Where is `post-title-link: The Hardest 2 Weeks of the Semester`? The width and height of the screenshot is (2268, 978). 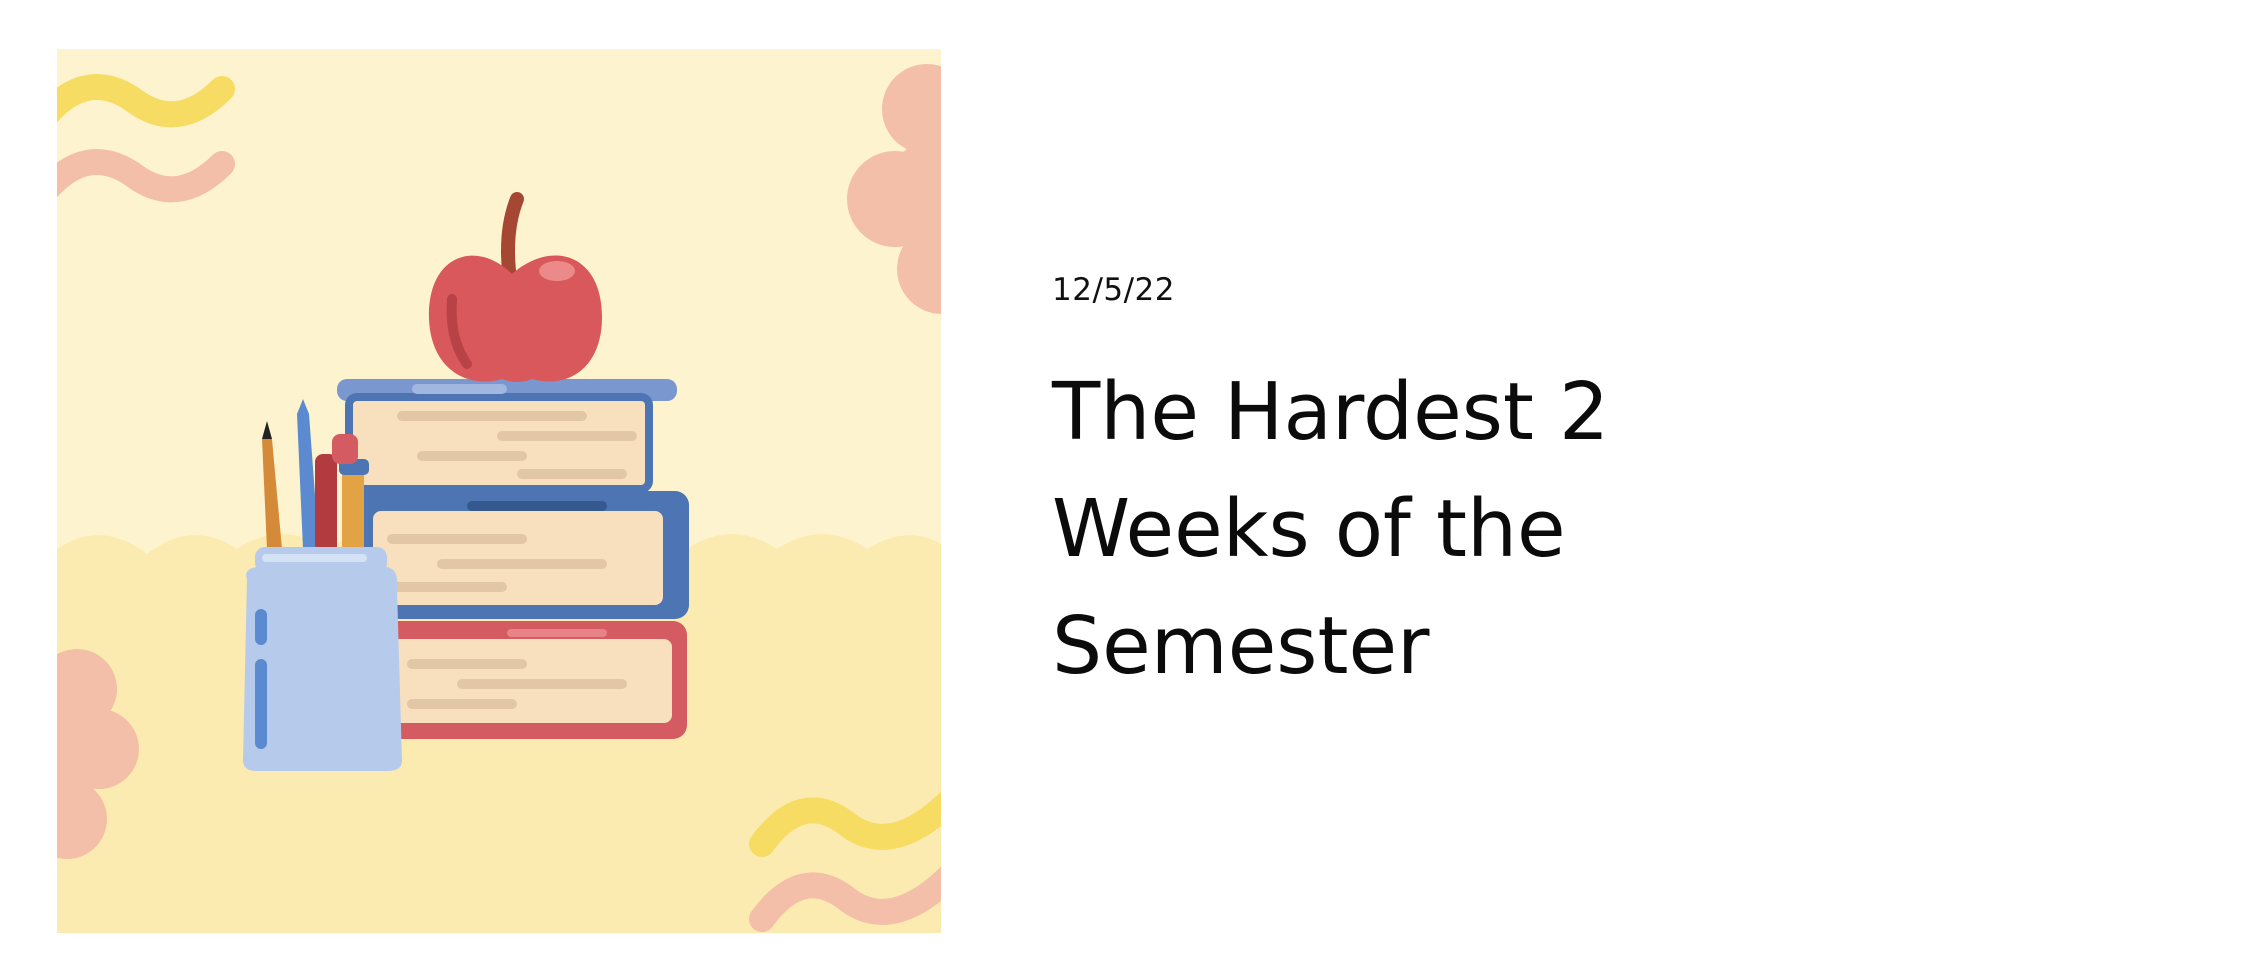 post-title-link: The Hardest 2 Weeks of the Semester is located at coordinates (1362, 529).